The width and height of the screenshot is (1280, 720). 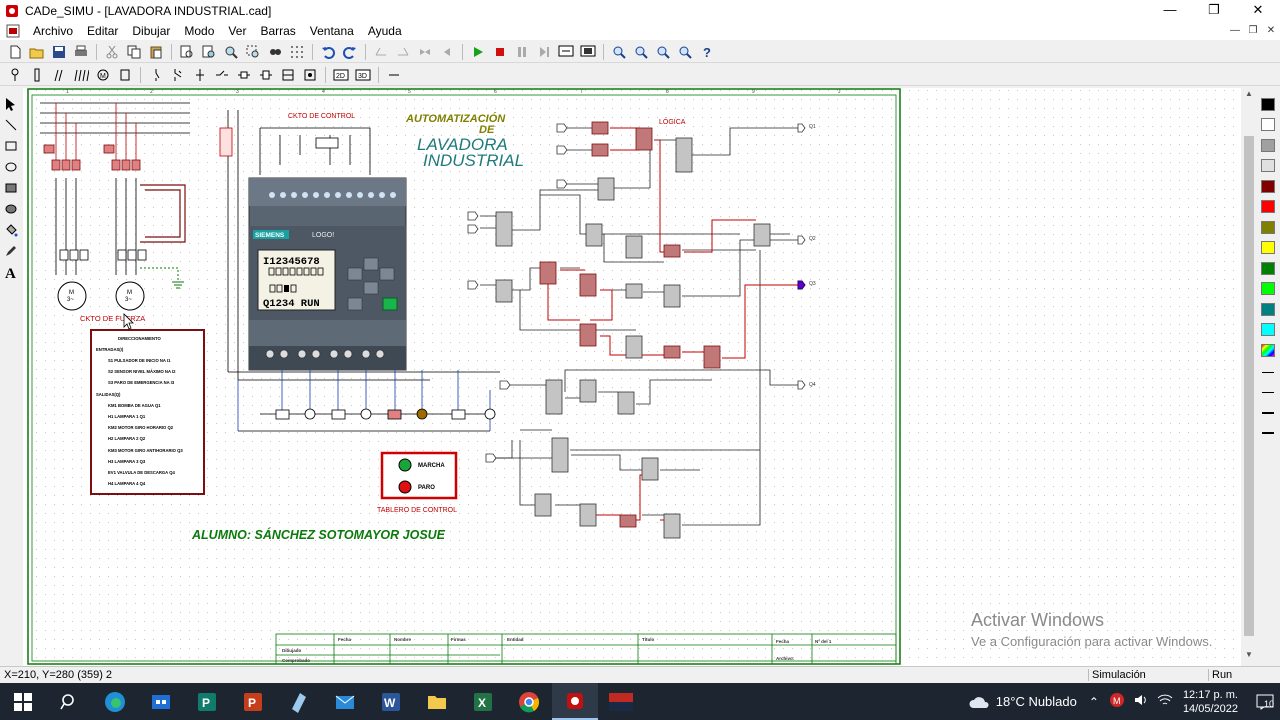 I want to click on color-swatch-white, so click(x=1268, y=124).